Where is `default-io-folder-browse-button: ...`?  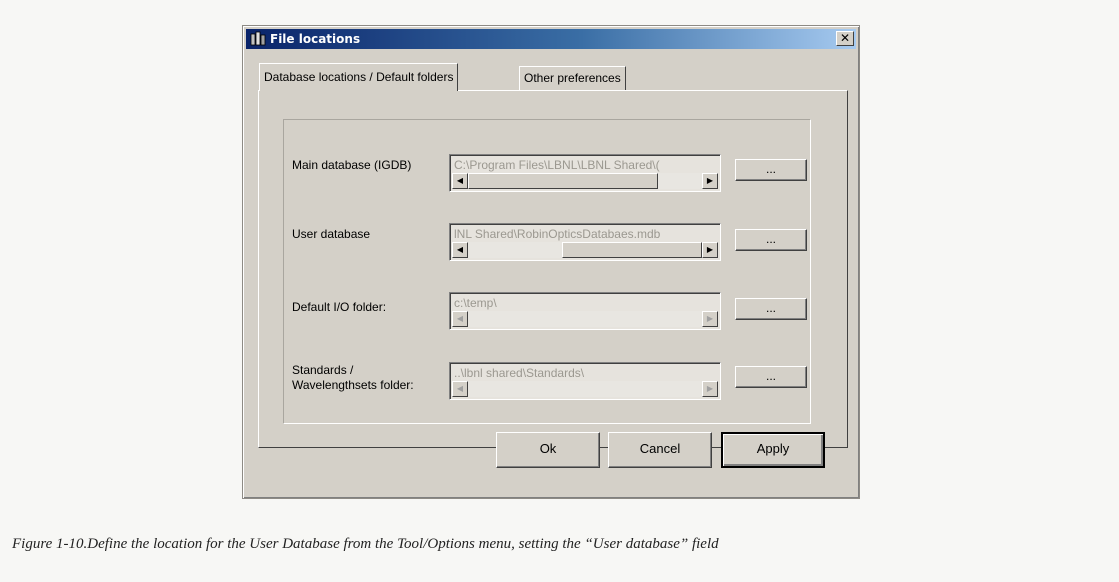
default-io-folder-browse-button: ... is located at coordinates (771, 309).